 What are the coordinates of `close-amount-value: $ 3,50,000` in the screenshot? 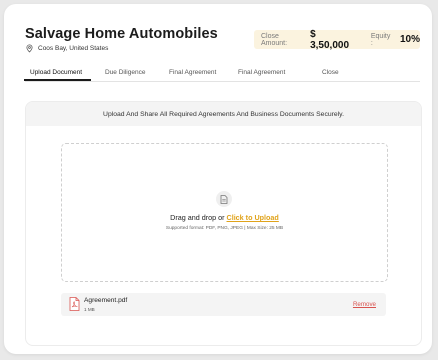 It's located at (330, 39).